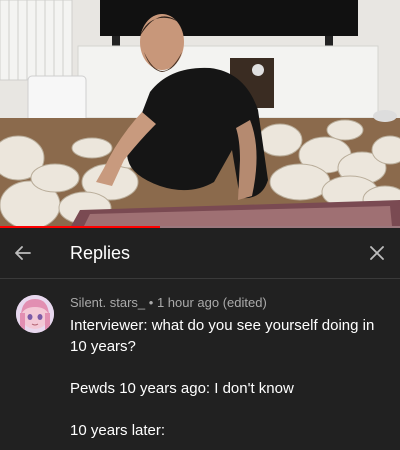 Image resolution: width=400 pixels, height=450 pixels. Describe the element at coordinates (182, 388) in the screenshot. I see `comment-line: Pewds 10 years ago: I don't know` at that location.